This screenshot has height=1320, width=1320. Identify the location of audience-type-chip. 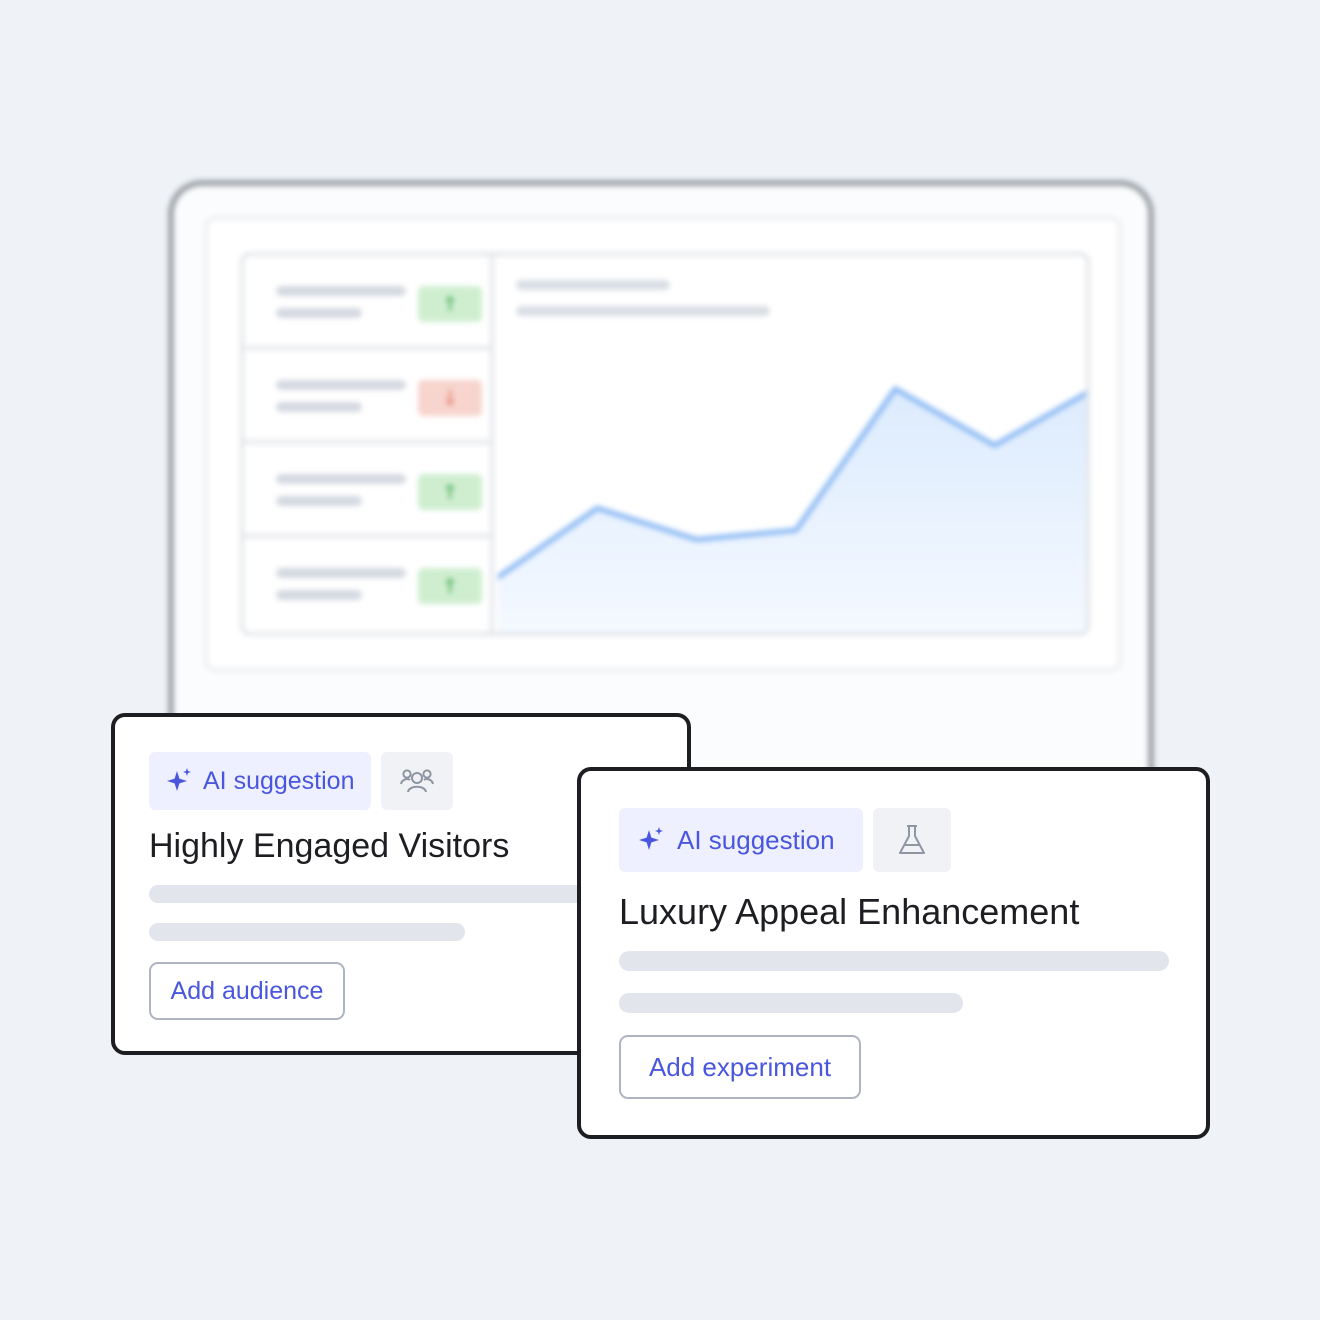
(417, 781).